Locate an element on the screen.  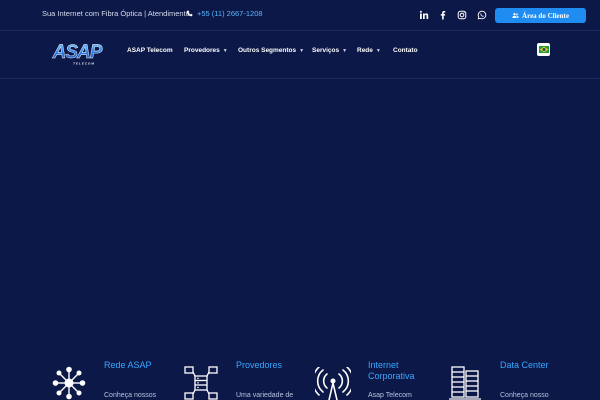
linkedin-icon is located at coordinates (424, 15).